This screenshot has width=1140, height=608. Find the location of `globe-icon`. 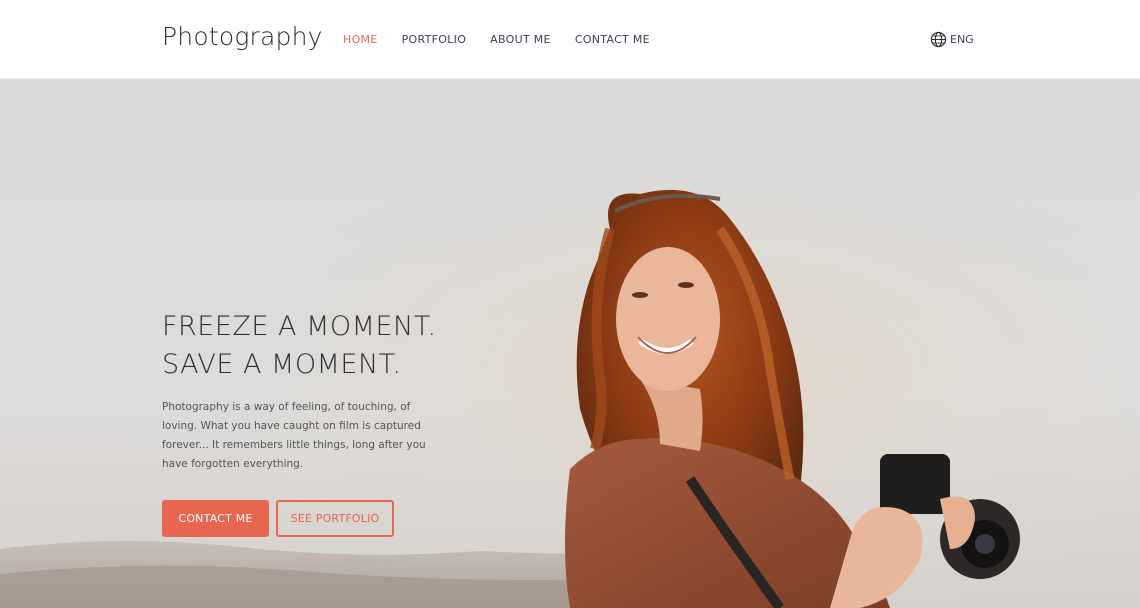

globe-icon is located at coordinates (938, 39).